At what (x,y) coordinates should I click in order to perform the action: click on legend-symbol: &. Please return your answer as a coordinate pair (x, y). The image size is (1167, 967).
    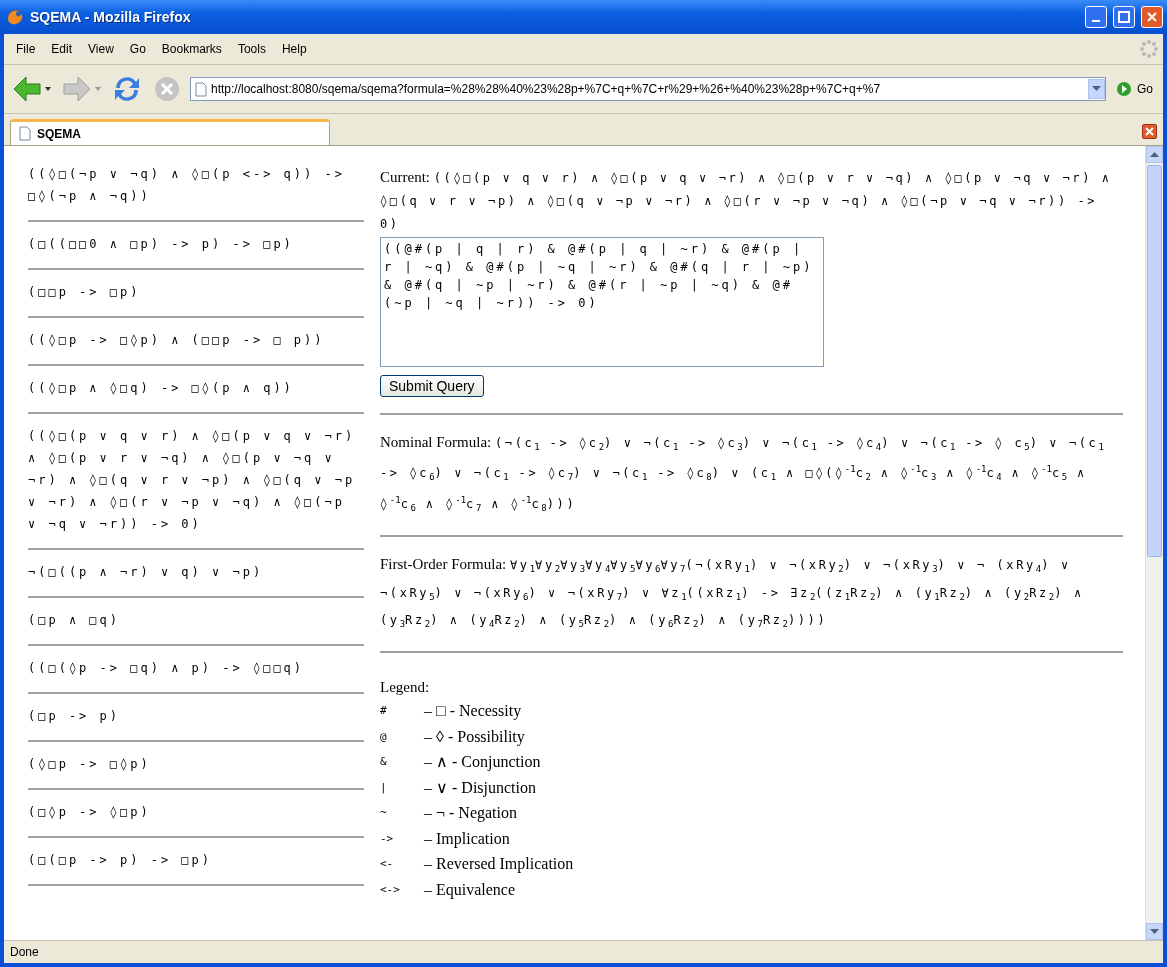
    Looking at the image, I should click on (384, 762).